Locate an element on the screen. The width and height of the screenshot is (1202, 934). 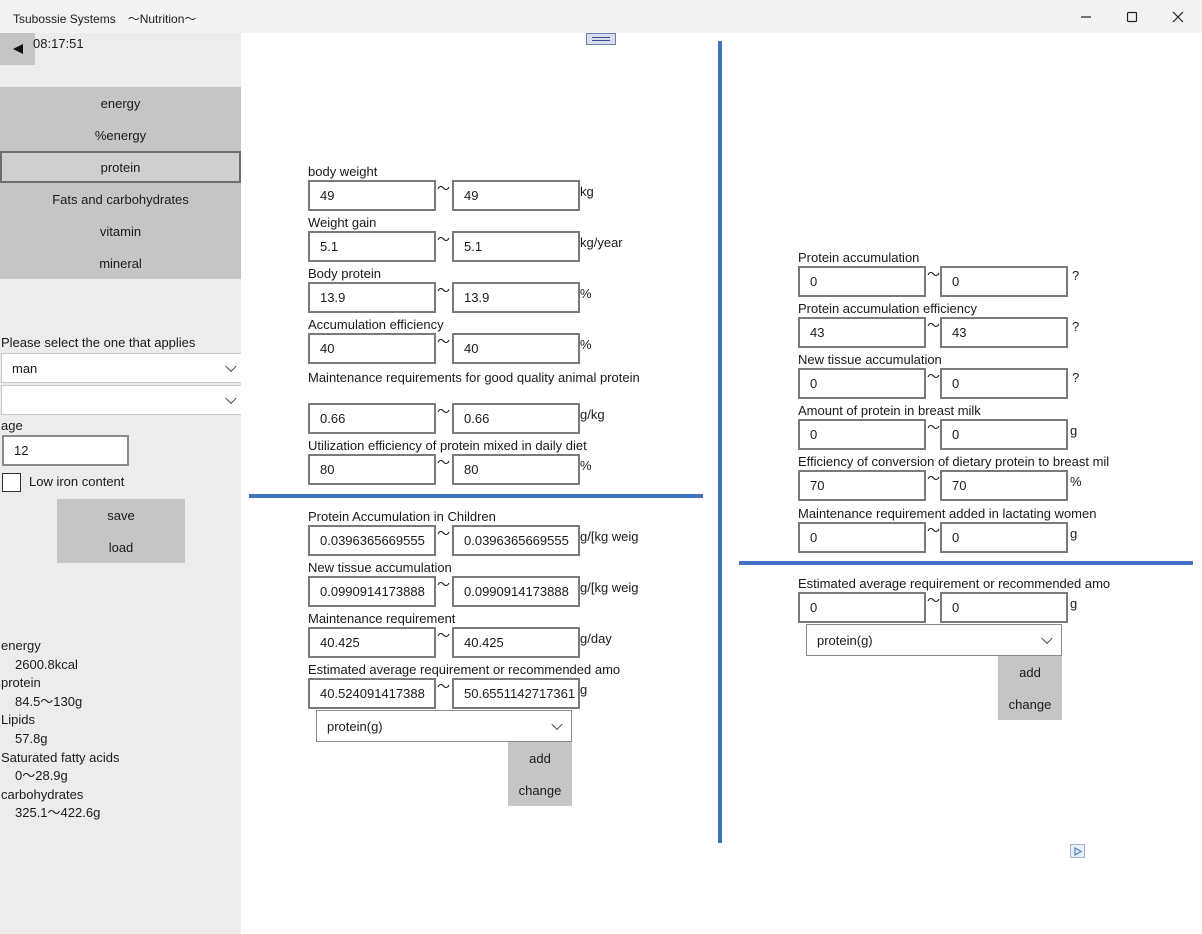
protein-accumulation-children-max-input: 0.0396365669555 is located at coordinates (516, 540).